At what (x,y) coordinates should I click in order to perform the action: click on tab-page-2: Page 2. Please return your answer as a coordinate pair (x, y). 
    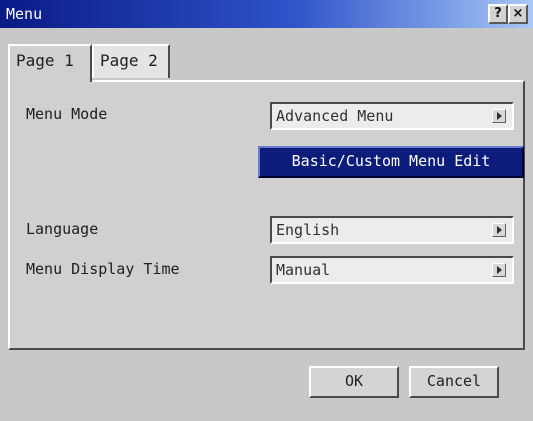
    Looking at the image, I should click on (131, 61).